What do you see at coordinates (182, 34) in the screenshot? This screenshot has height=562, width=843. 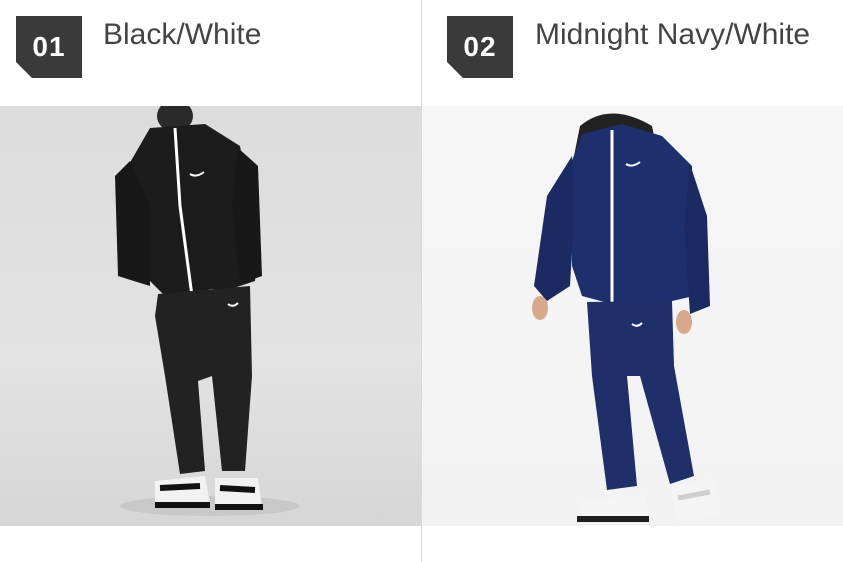 I see `color-name-label: Black/White` at bounding box center [182, 34].